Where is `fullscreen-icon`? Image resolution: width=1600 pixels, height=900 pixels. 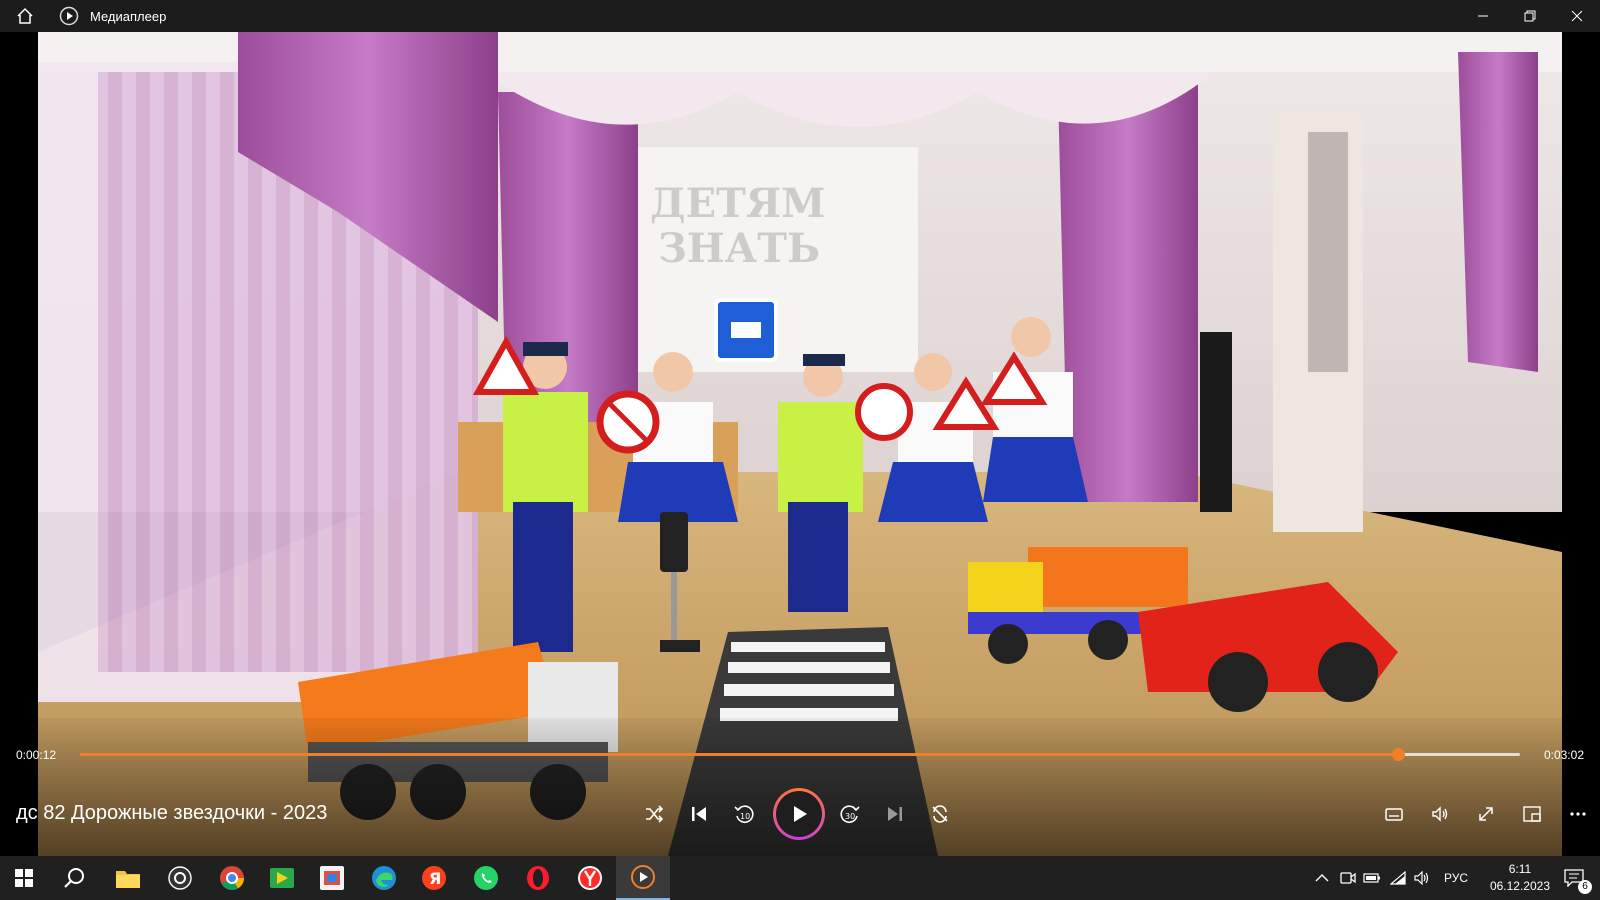 fullscreen-icon is located at coordinates (1486, 814).